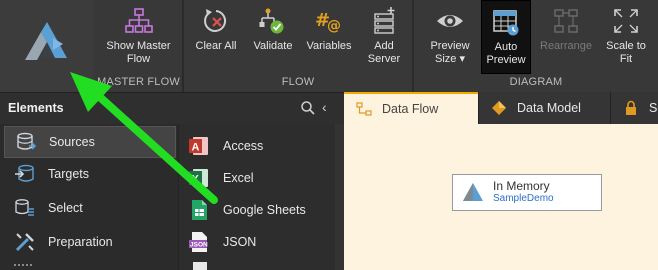 Image resolution: width=658 pixels, height=270 pixels. Describe the element at coordinates (238, 178) in the screenshot. I see `item-label: Excel` at that location.